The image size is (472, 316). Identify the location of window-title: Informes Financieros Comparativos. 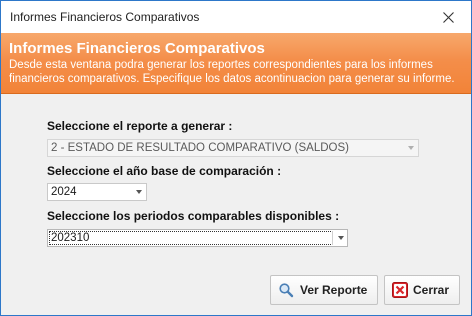
(105, 17).